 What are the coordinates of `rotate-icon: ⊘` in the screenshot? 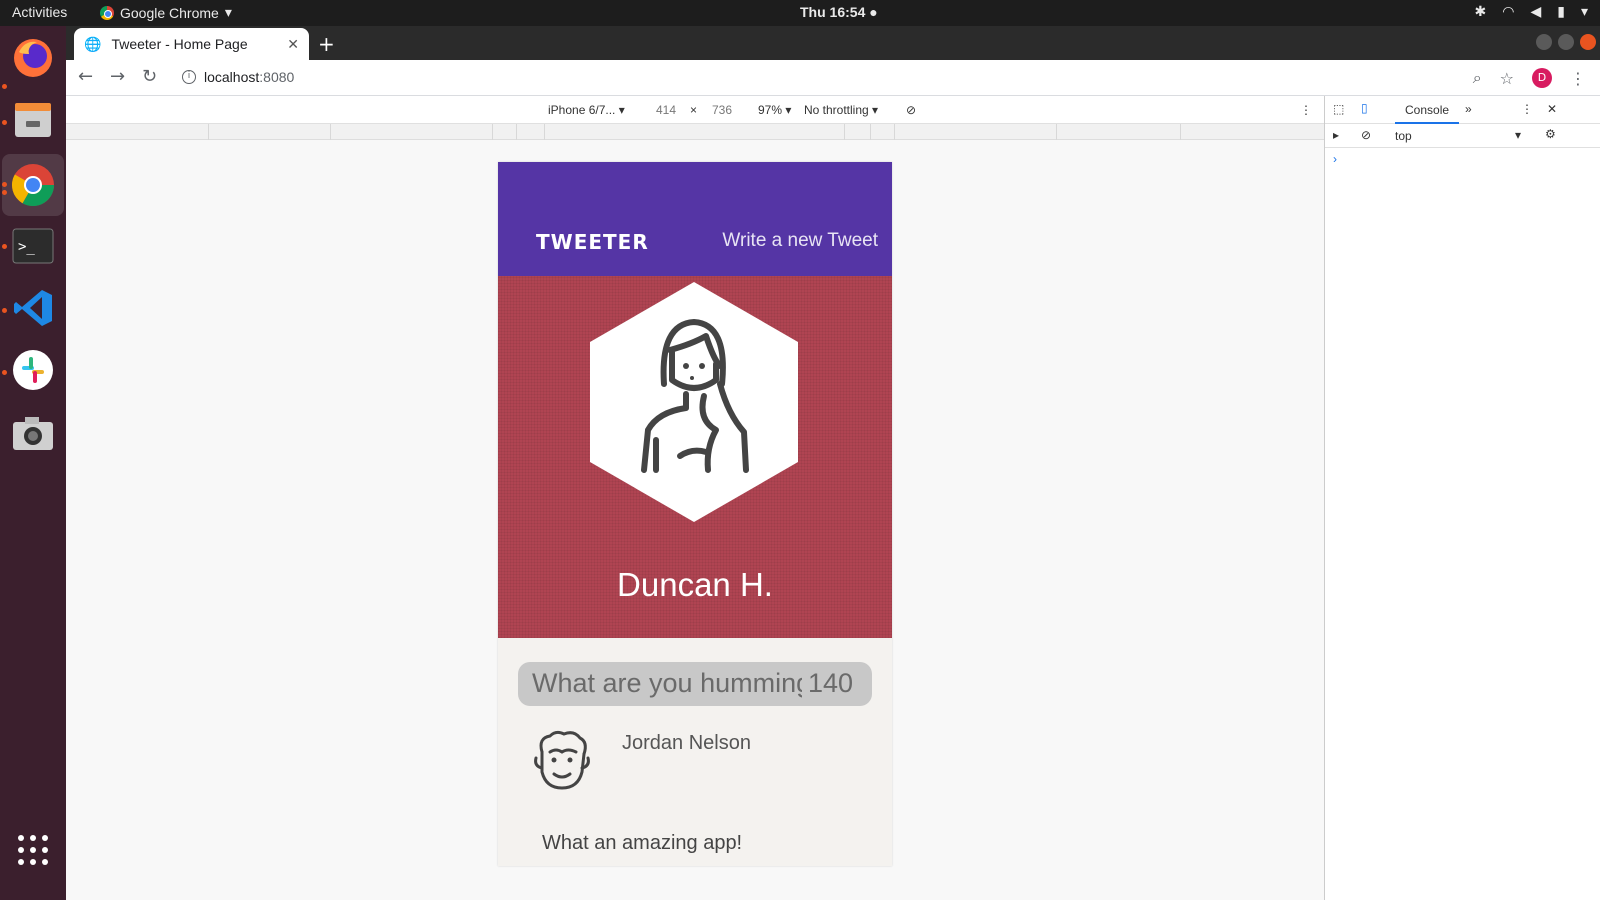 It's located at (911, 110).